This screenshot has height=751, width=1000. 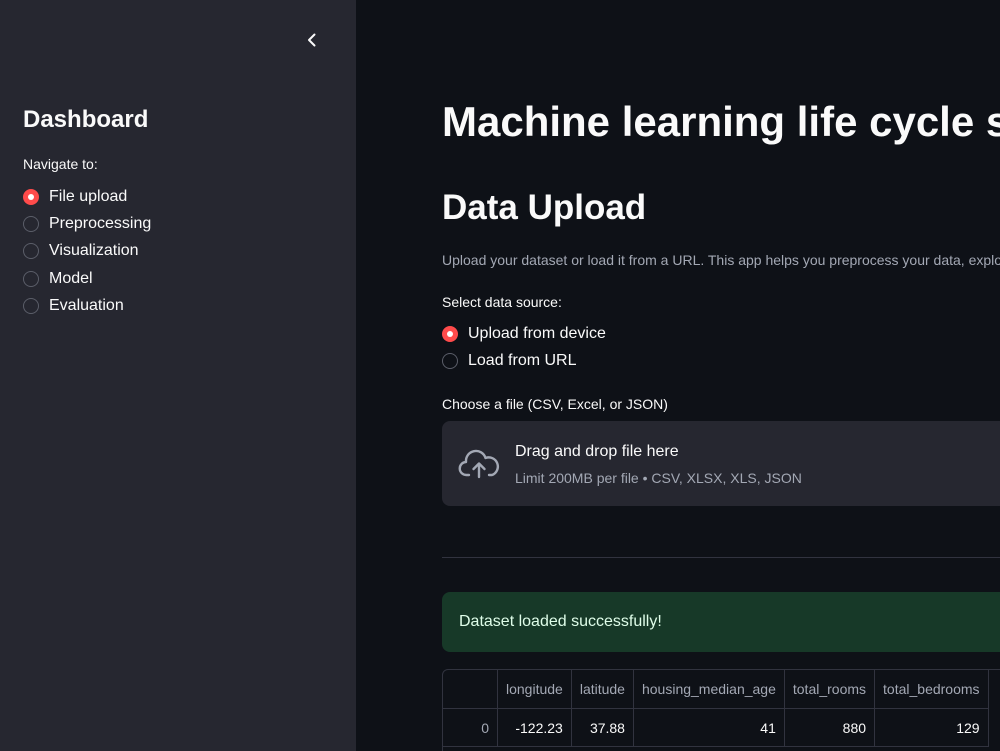 I want to click on table-cell: 129, so click(x=931, y=727).